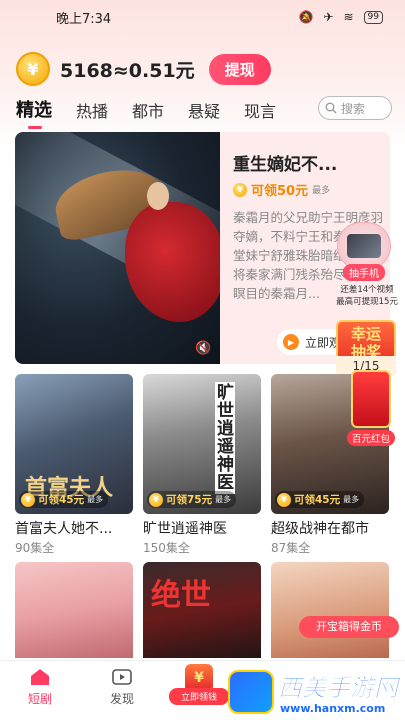 This screenshot has width=405, height=720. Describe the element at coordinates (34, 112) in the screenshot. I see `tab-featured: 精选` at that location.